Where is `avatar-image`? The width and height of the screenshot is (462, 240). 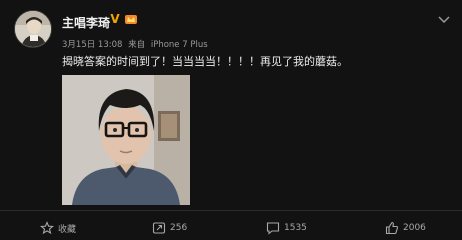
avatar-image is located at coordinates (33, 29).